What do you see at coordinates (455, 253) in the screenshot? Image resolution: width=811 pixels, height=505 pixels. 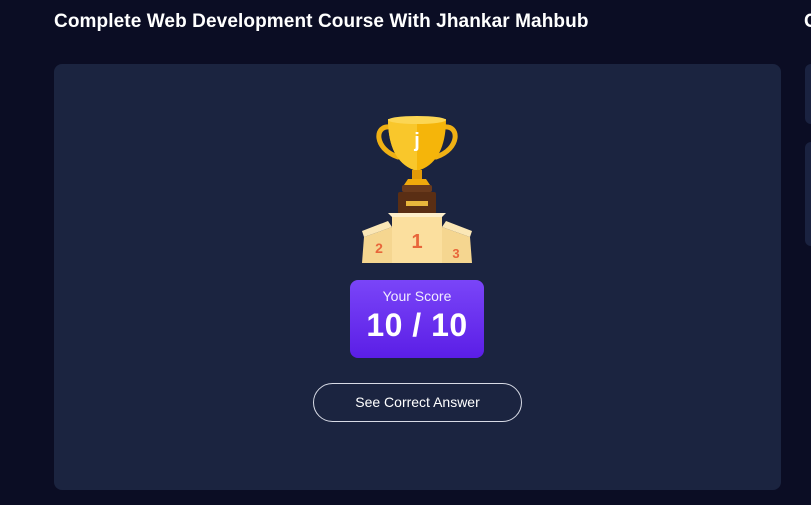 I see `podium-third-number: 3` at bounding box center [455, 253].